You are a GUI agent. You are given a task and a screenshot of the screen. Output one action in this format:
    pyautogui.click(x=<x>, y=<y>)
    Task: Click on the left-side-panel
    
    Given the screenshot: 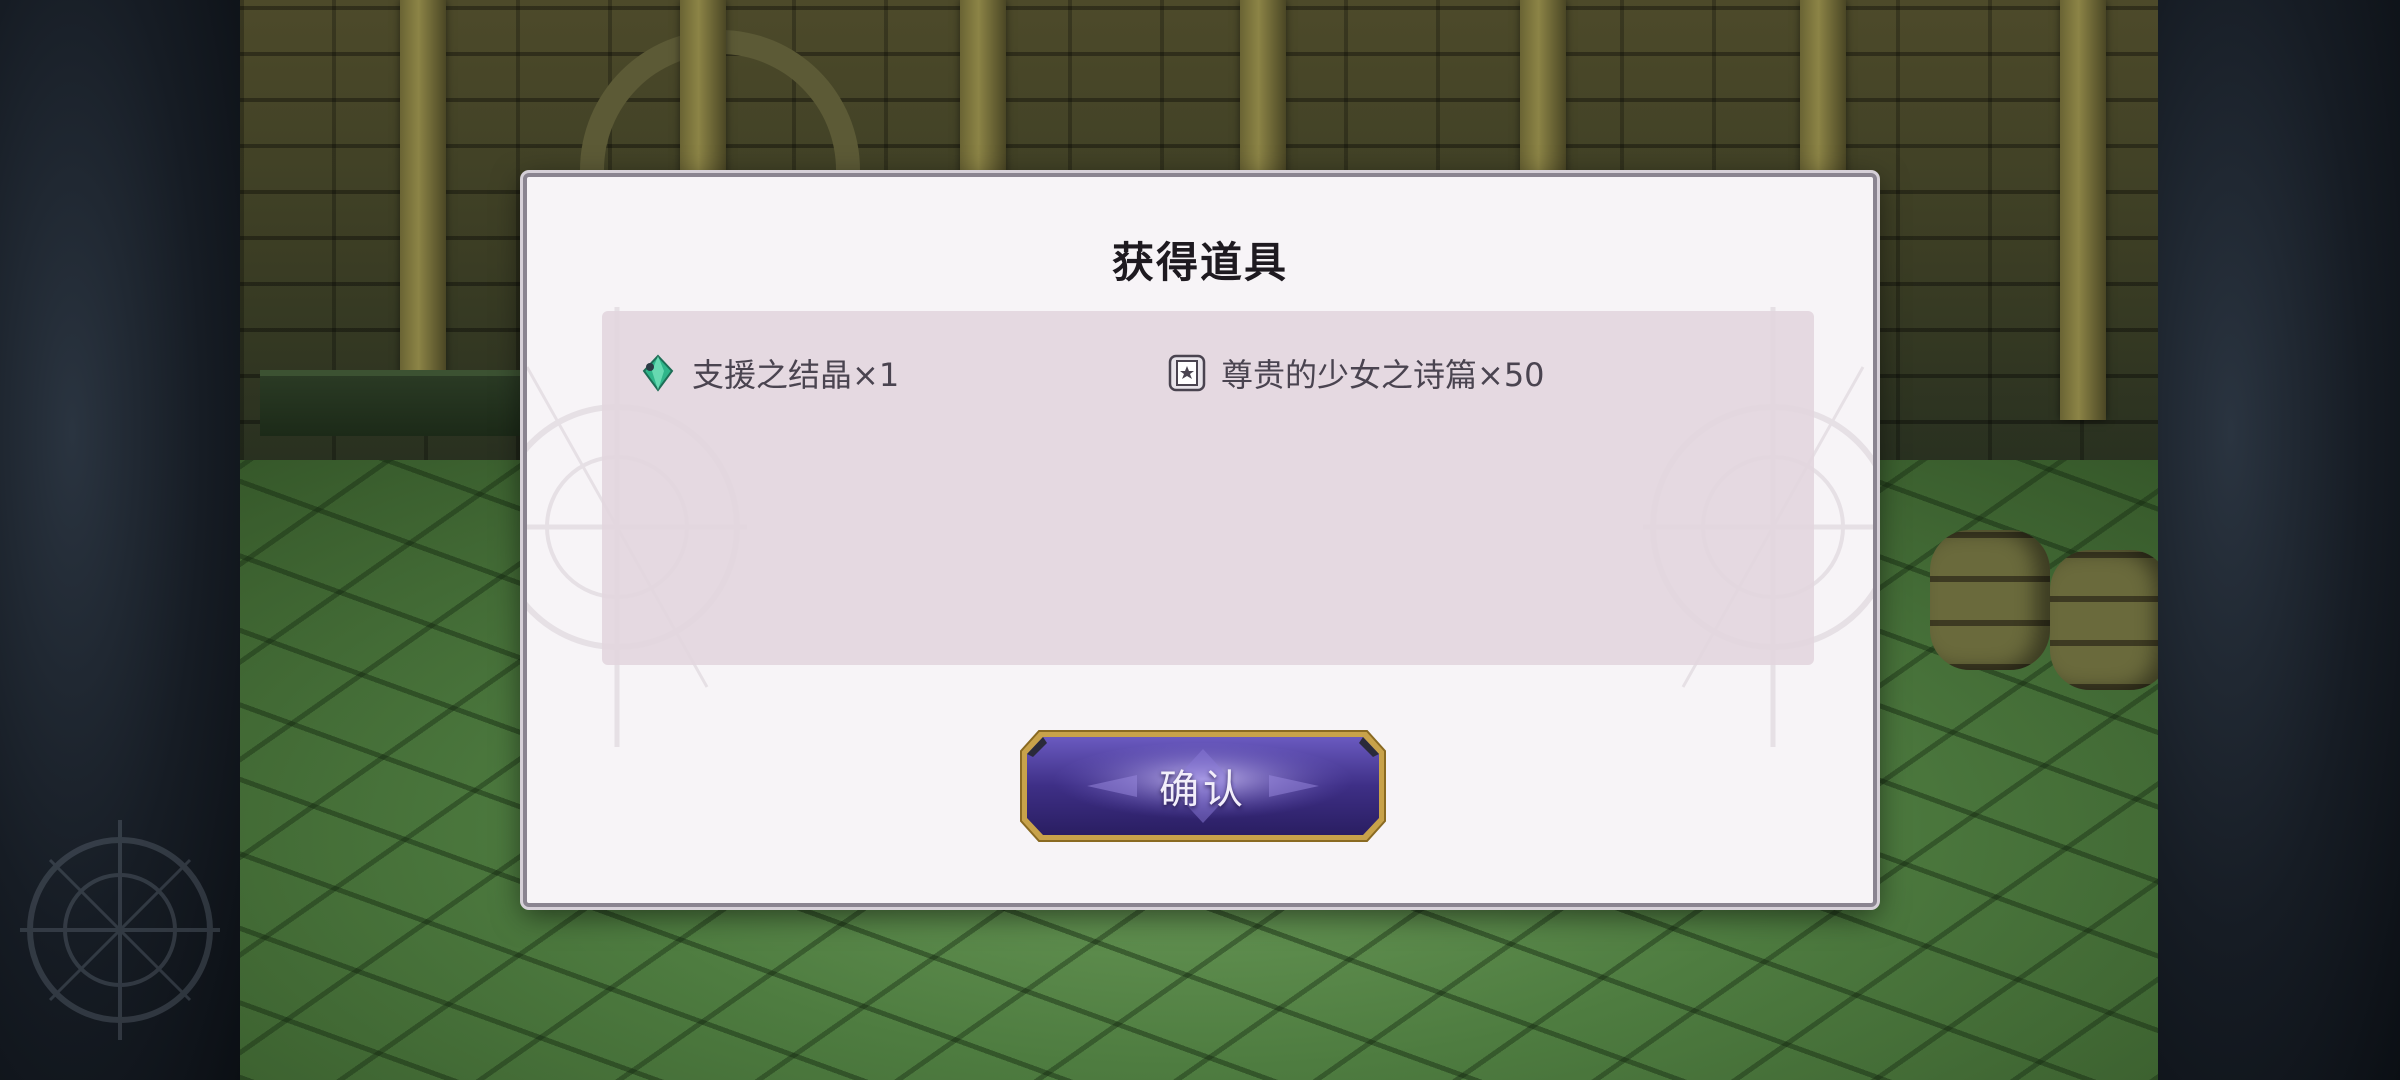 What is the action you would take?
    pyautogui.click(x=120, y=540)
    